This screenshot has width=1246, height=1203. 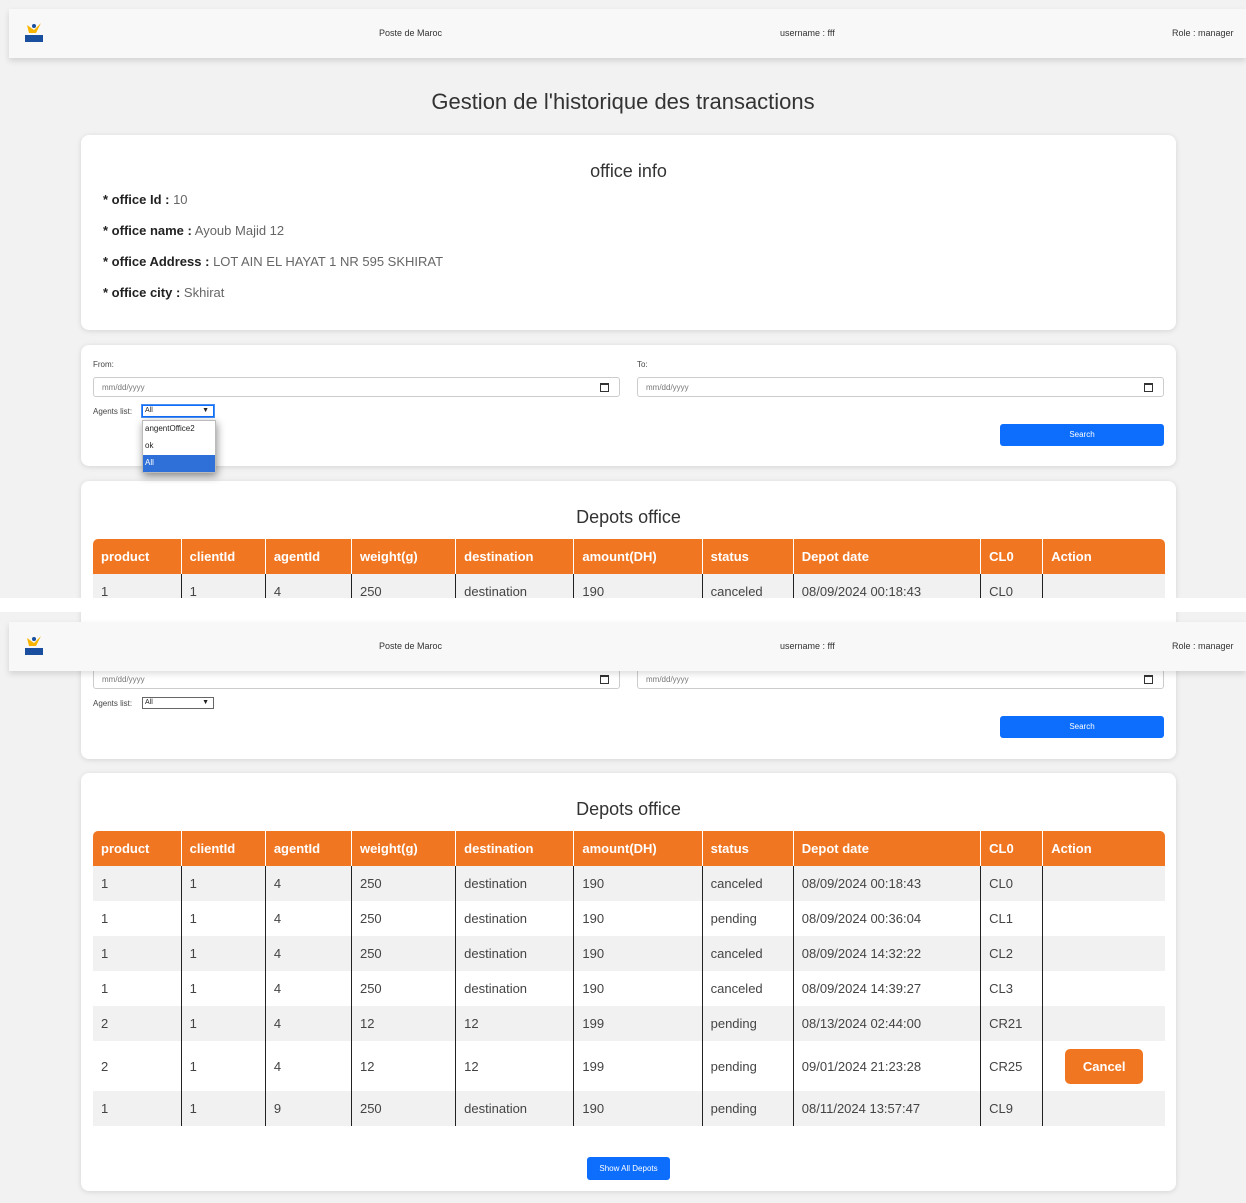 What do you see at coordinates (623, 101) in the screenshot?
I see `page-title: Gestion de l'historique des transactions` at bounding box center [623, 101].